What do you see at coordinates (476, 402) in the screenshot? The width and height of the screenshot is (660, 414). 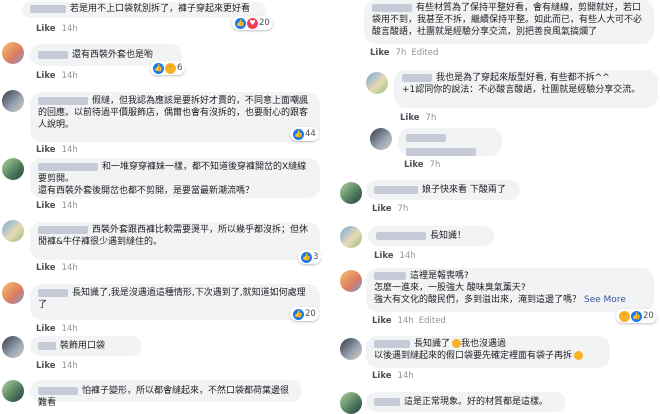 I see `comment-text: 這是正常現象。好的材質都是這樣。` at bounding box center [476, 402].